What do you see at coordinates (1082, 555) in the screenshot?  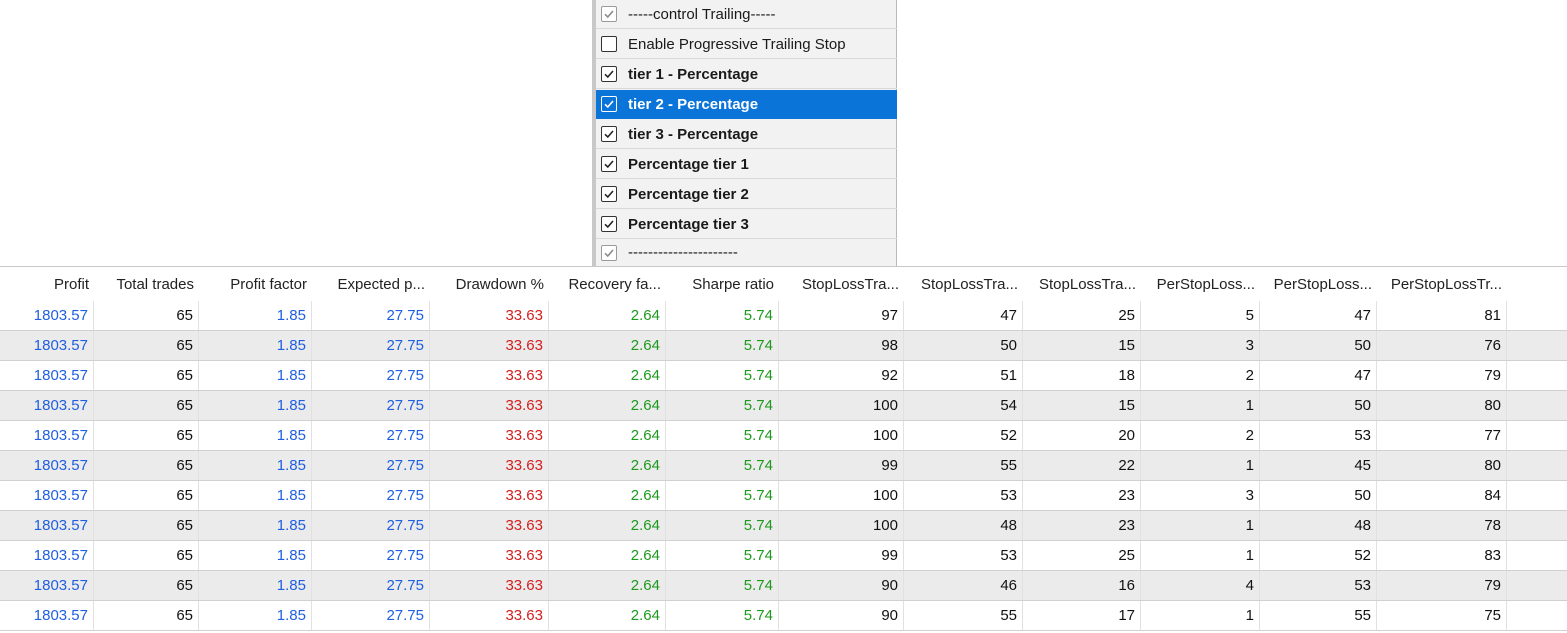 I see `table-cell: 25` at bounding box center [1082, 555].